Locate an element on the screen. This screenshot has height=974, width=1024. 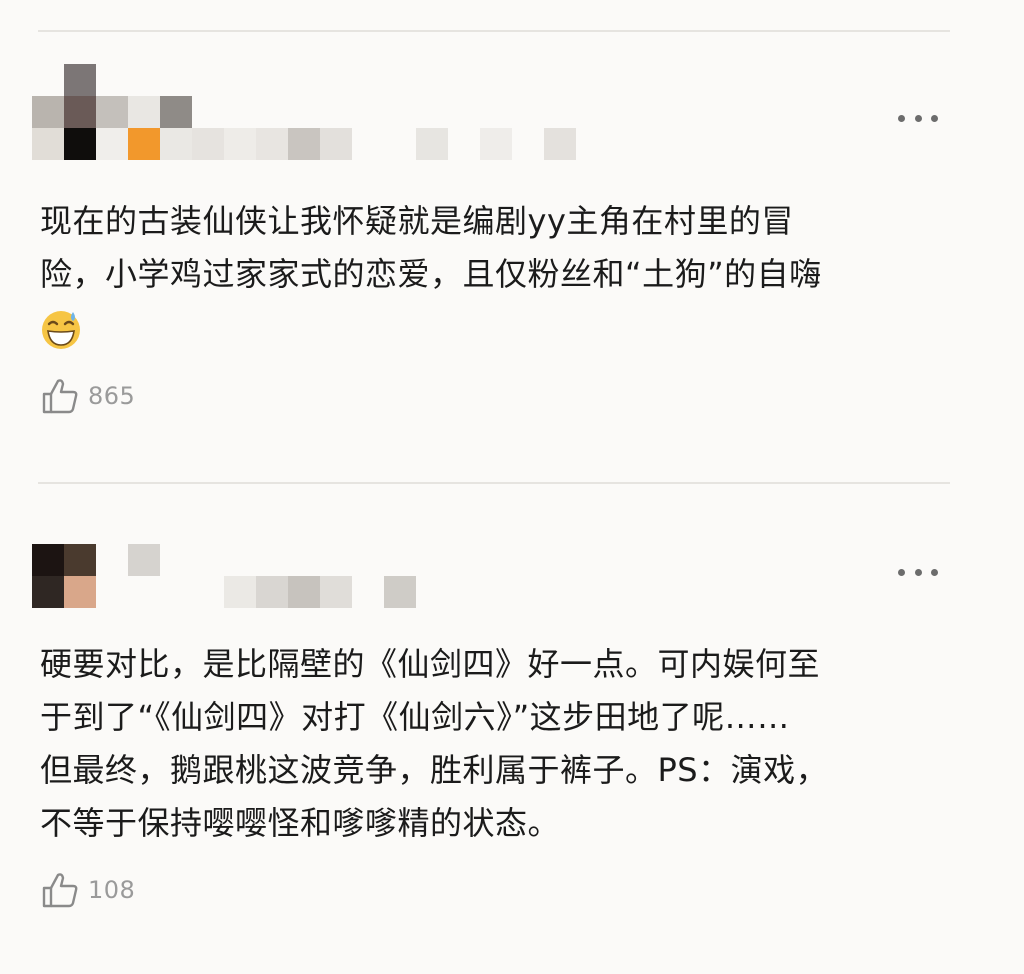
comment-text-line: 现在的古装仙侠让我怀疑就是编剧yy主角在村里的冒 is located at coordinates (417, 221).